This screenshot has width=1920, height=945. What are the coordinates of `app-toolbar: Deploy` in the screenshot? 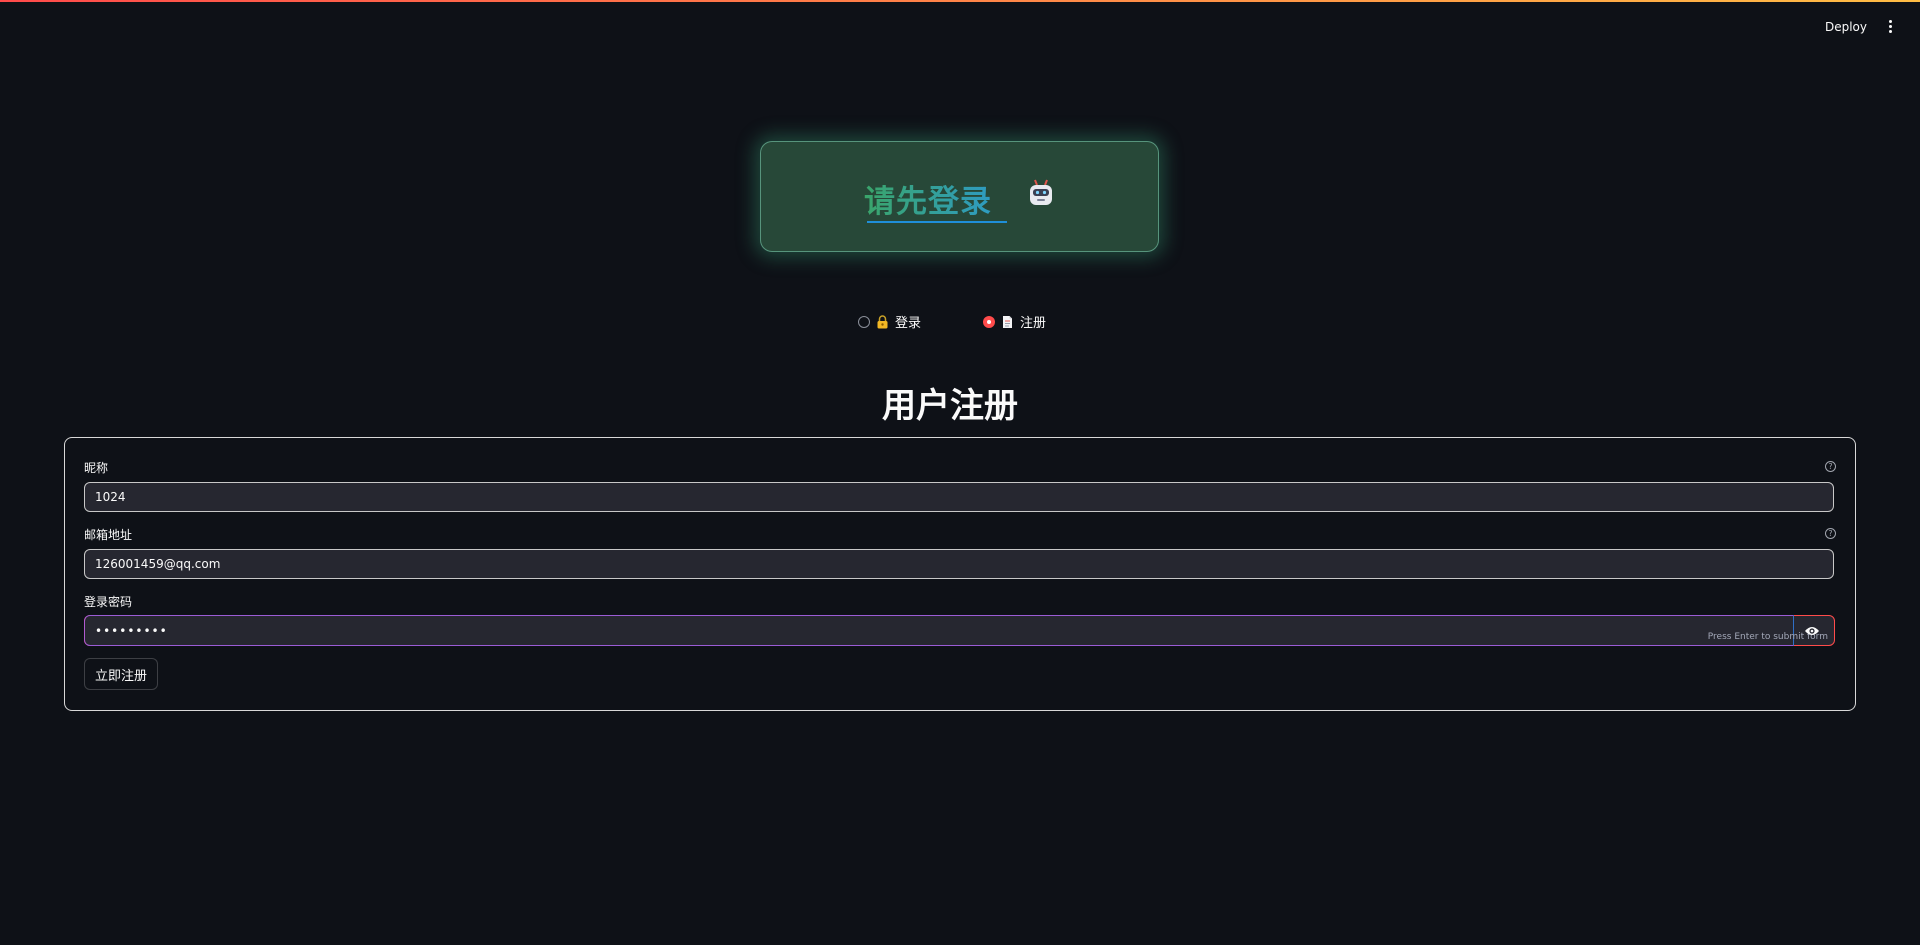 It's located at (1860, 26).